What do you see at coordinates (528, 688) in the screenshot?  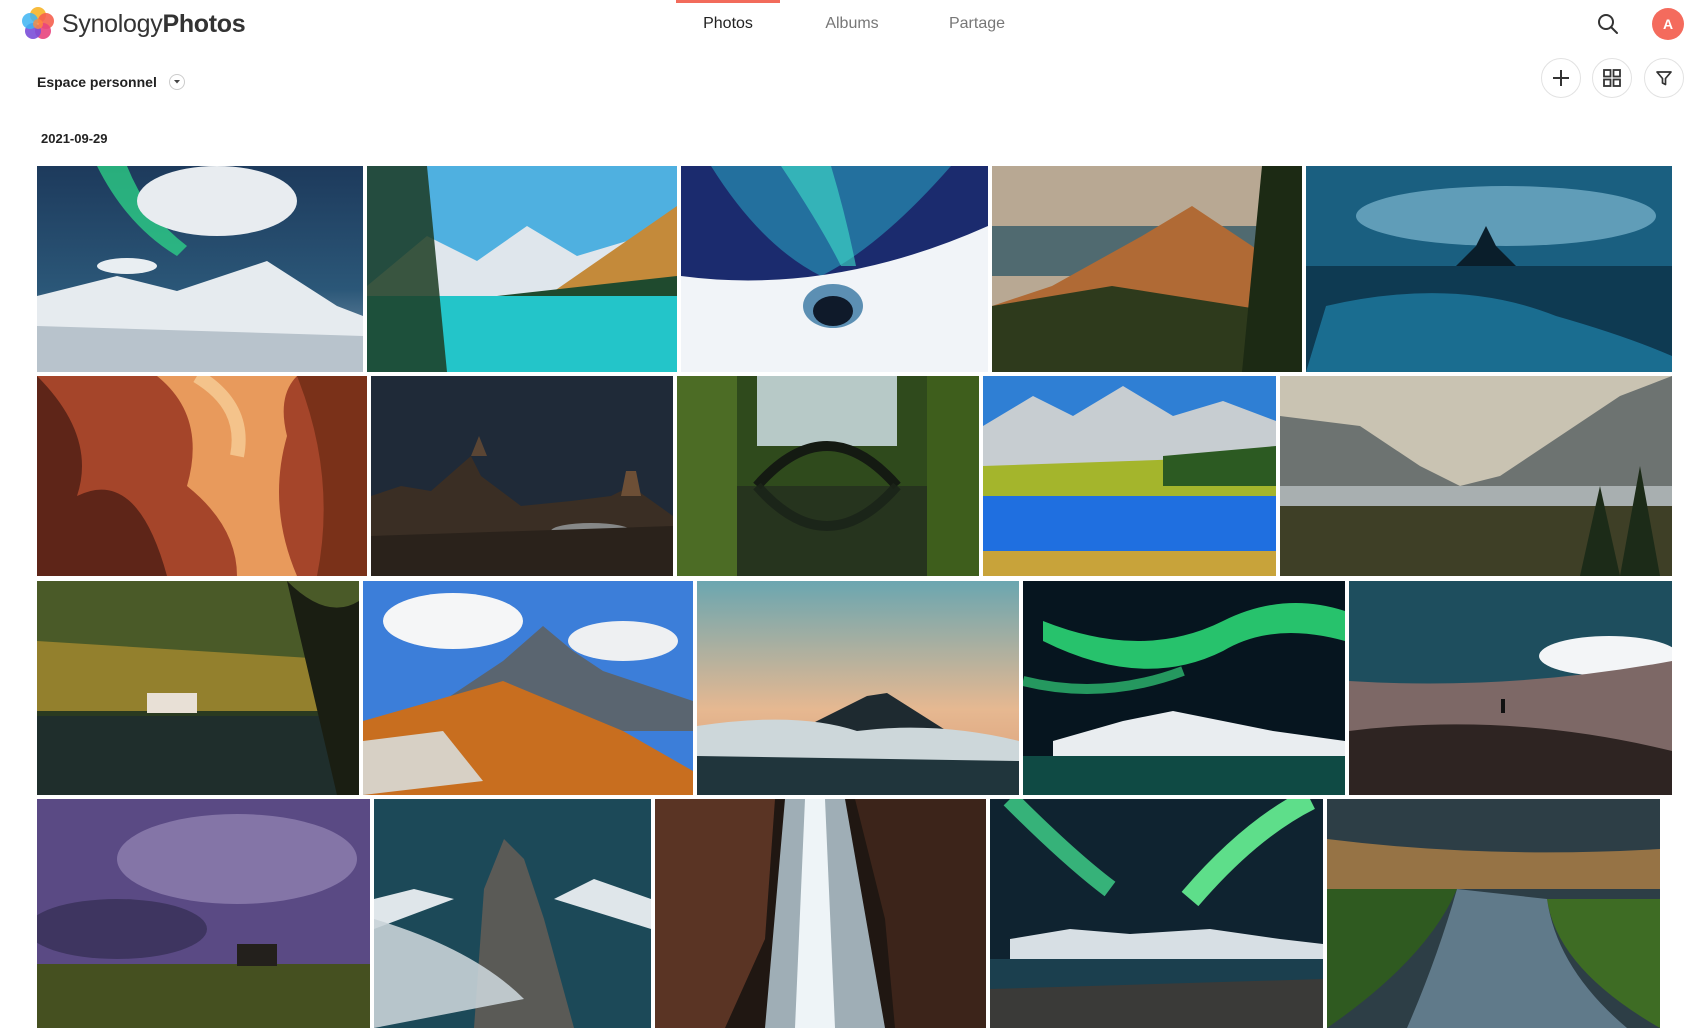 I see `photo-thumbnail-dolomites-ridge` at bounding box center [528, 688].